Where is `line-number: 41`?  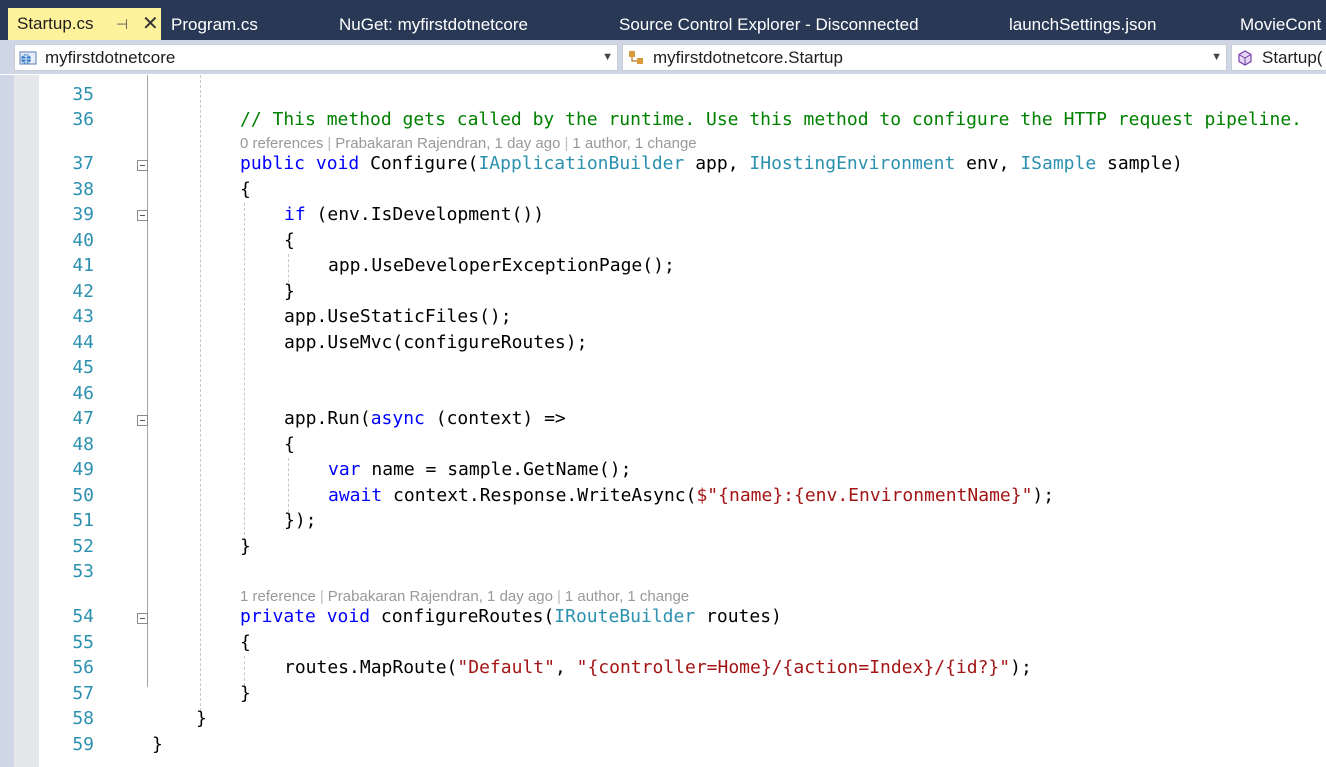 line-number: 41 is located at coordinates (83, 265).